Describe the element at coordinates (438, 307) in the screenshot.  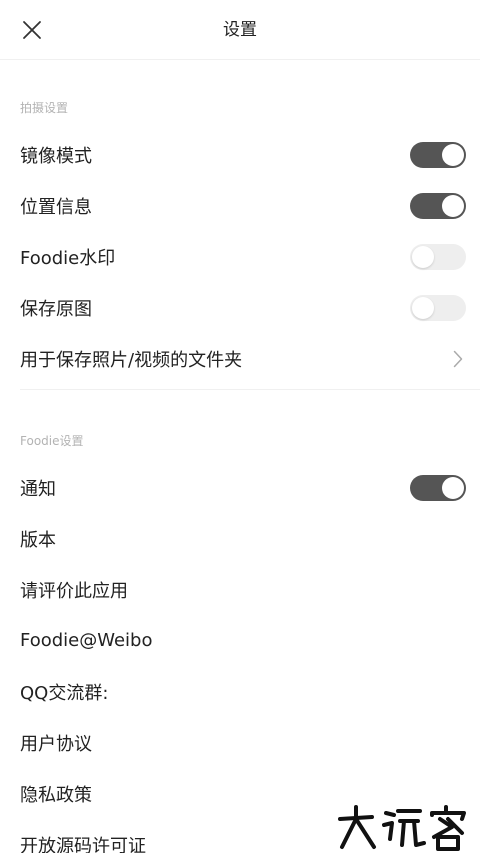
I see `save-original-toggle` at that location.